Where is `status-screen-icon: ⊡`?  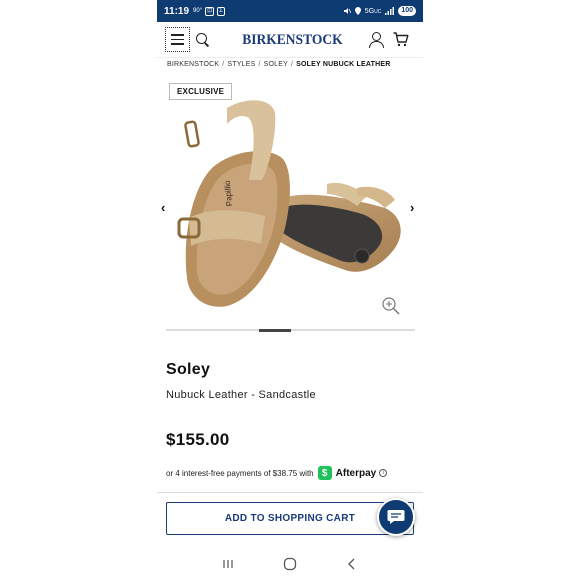
status-screen-icon: ⊡ is located at coordinates (210, 11).